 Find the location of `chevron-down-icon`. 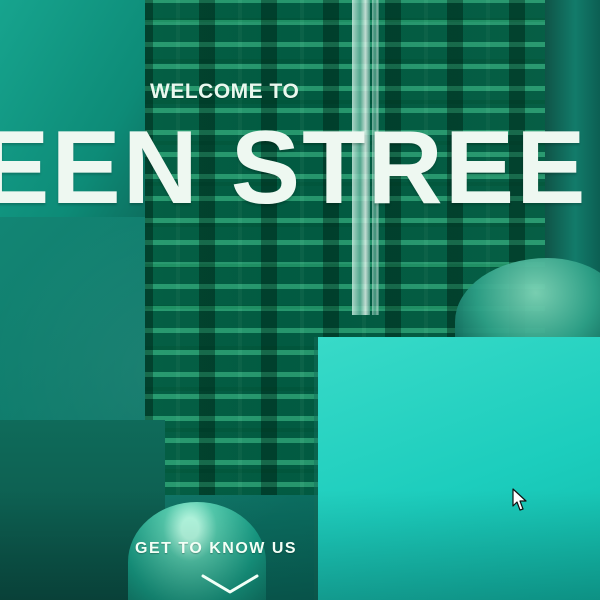

chevron-down-icon is located at coordinates (230, 584).